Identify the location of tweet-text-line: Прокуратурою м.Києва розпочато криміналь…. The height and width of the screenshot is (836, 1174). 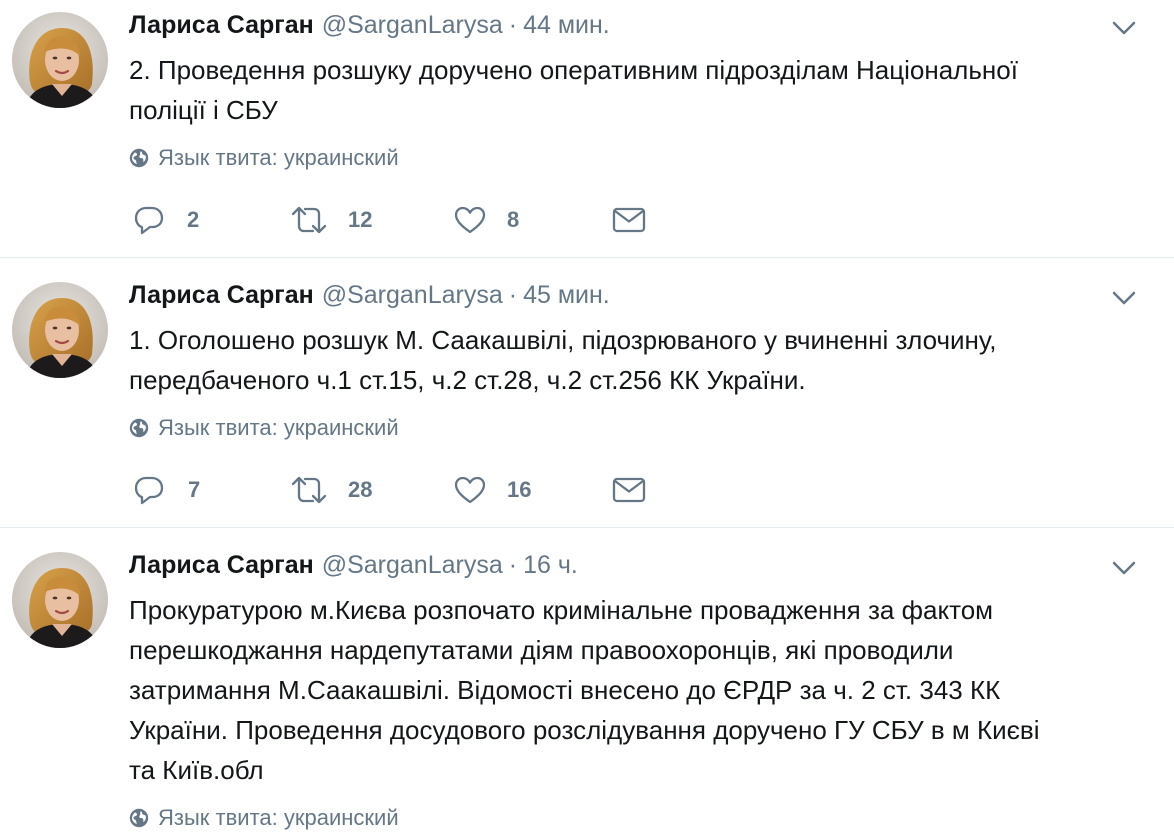
(561, 610).